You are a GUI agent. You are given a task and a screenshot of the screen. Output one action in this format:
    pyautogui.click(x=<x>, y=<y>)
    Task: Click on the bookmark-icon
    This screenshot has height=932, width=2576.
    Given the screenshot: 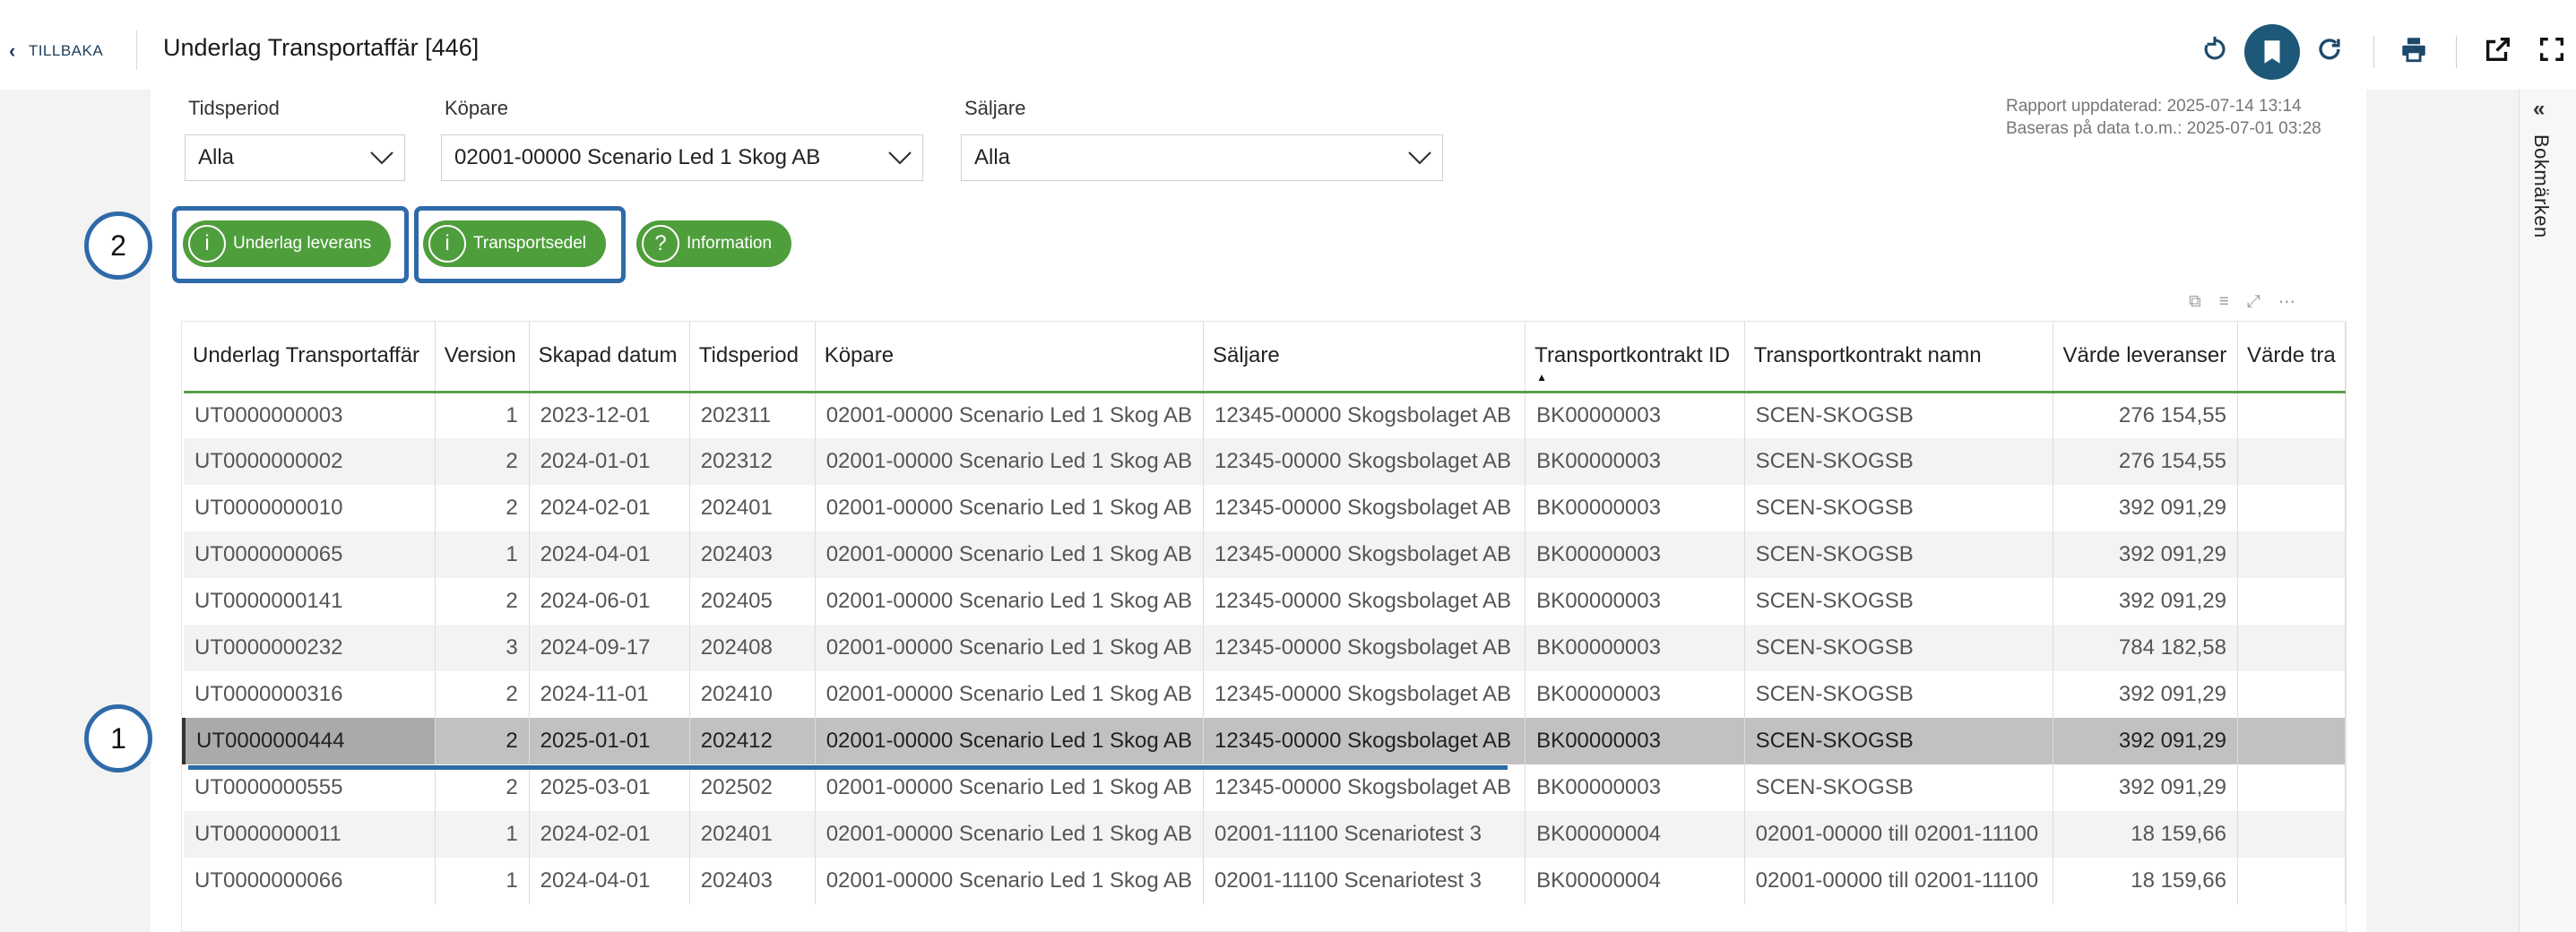 What is the action you would take?
    pyautogui.click(x=2272, y=52)
    